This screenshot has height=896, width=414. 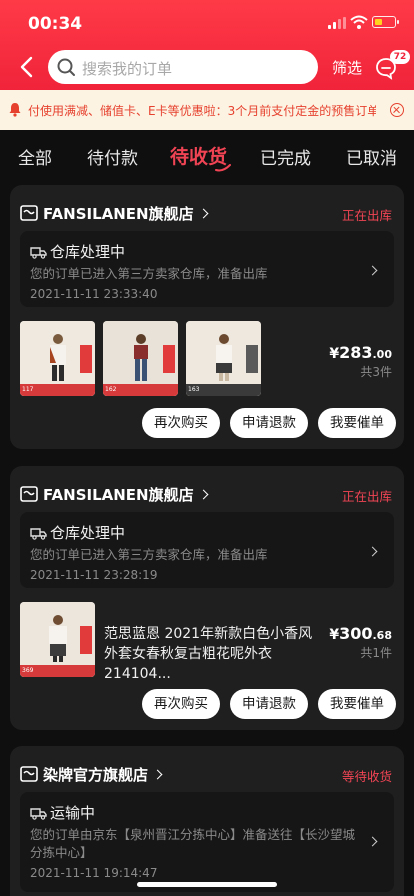 What do you see at coordinates (183, 67) in the screenshot?
I see `search-input: 搜索我的订单` at bounding box center [183, 67].